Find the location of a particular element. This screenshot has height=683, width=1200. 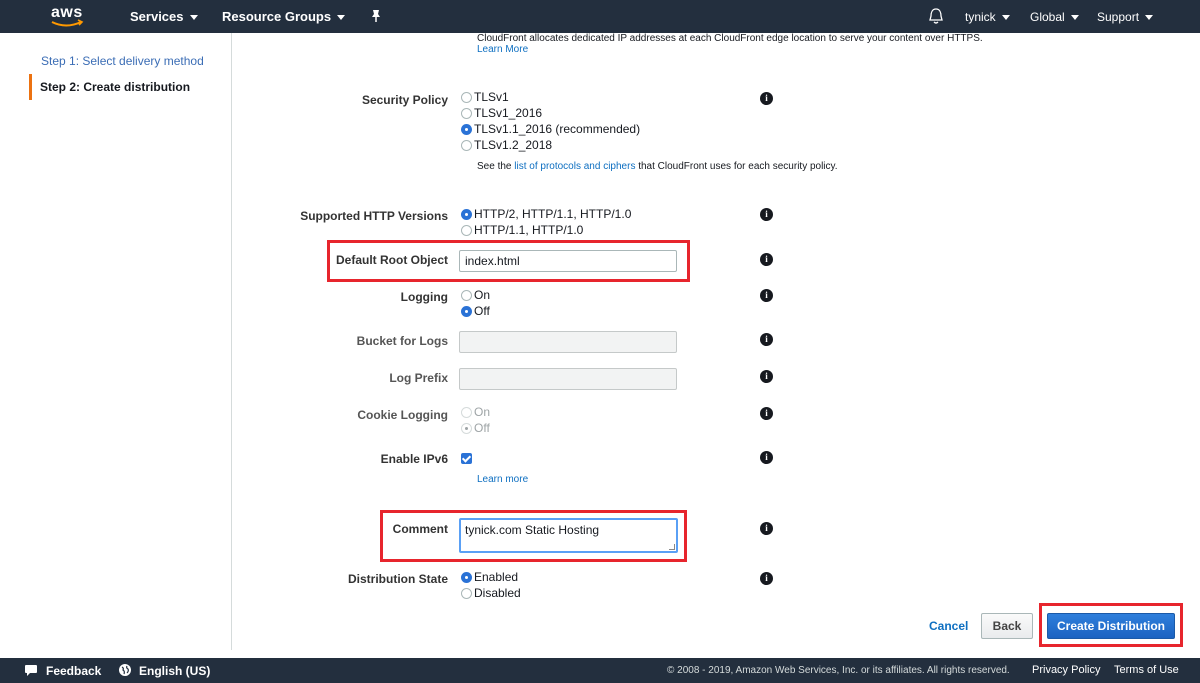

pin-icon is located at coordinates (376, 16).